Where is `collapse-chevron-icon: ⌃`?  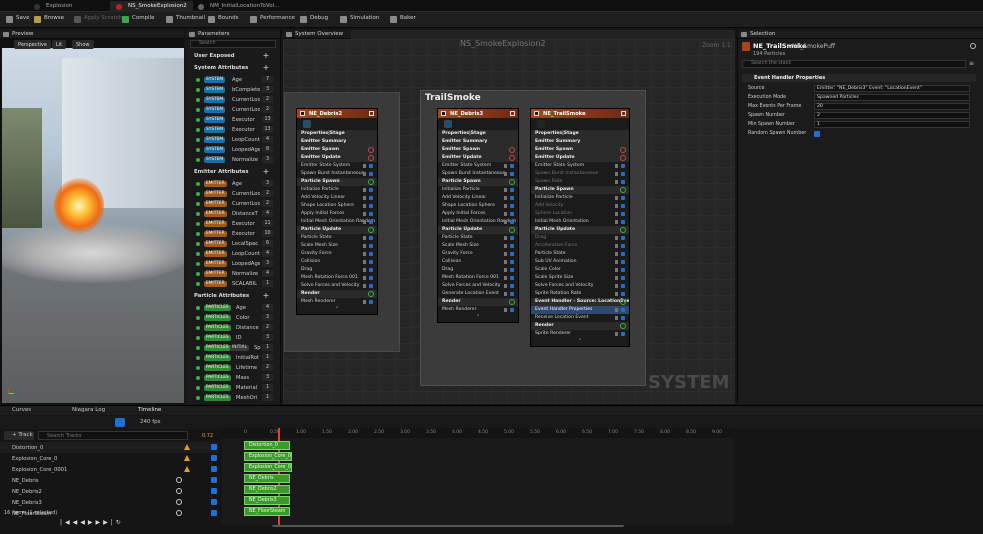
collapse-chevron-icon: ⌃ is located at coordinates (337, 310).